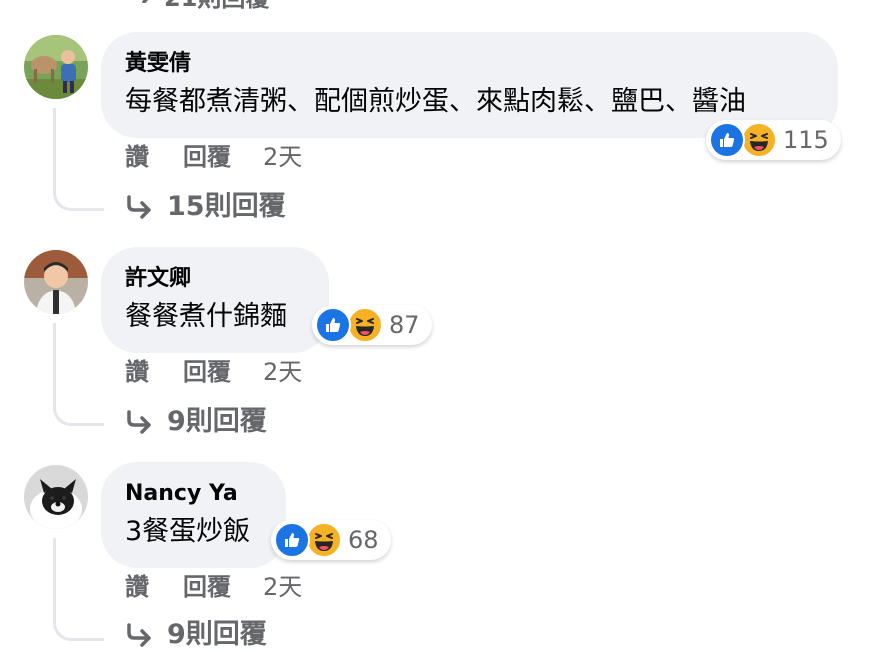  I want to click on reaction-summary: 115, so click(773, 140).